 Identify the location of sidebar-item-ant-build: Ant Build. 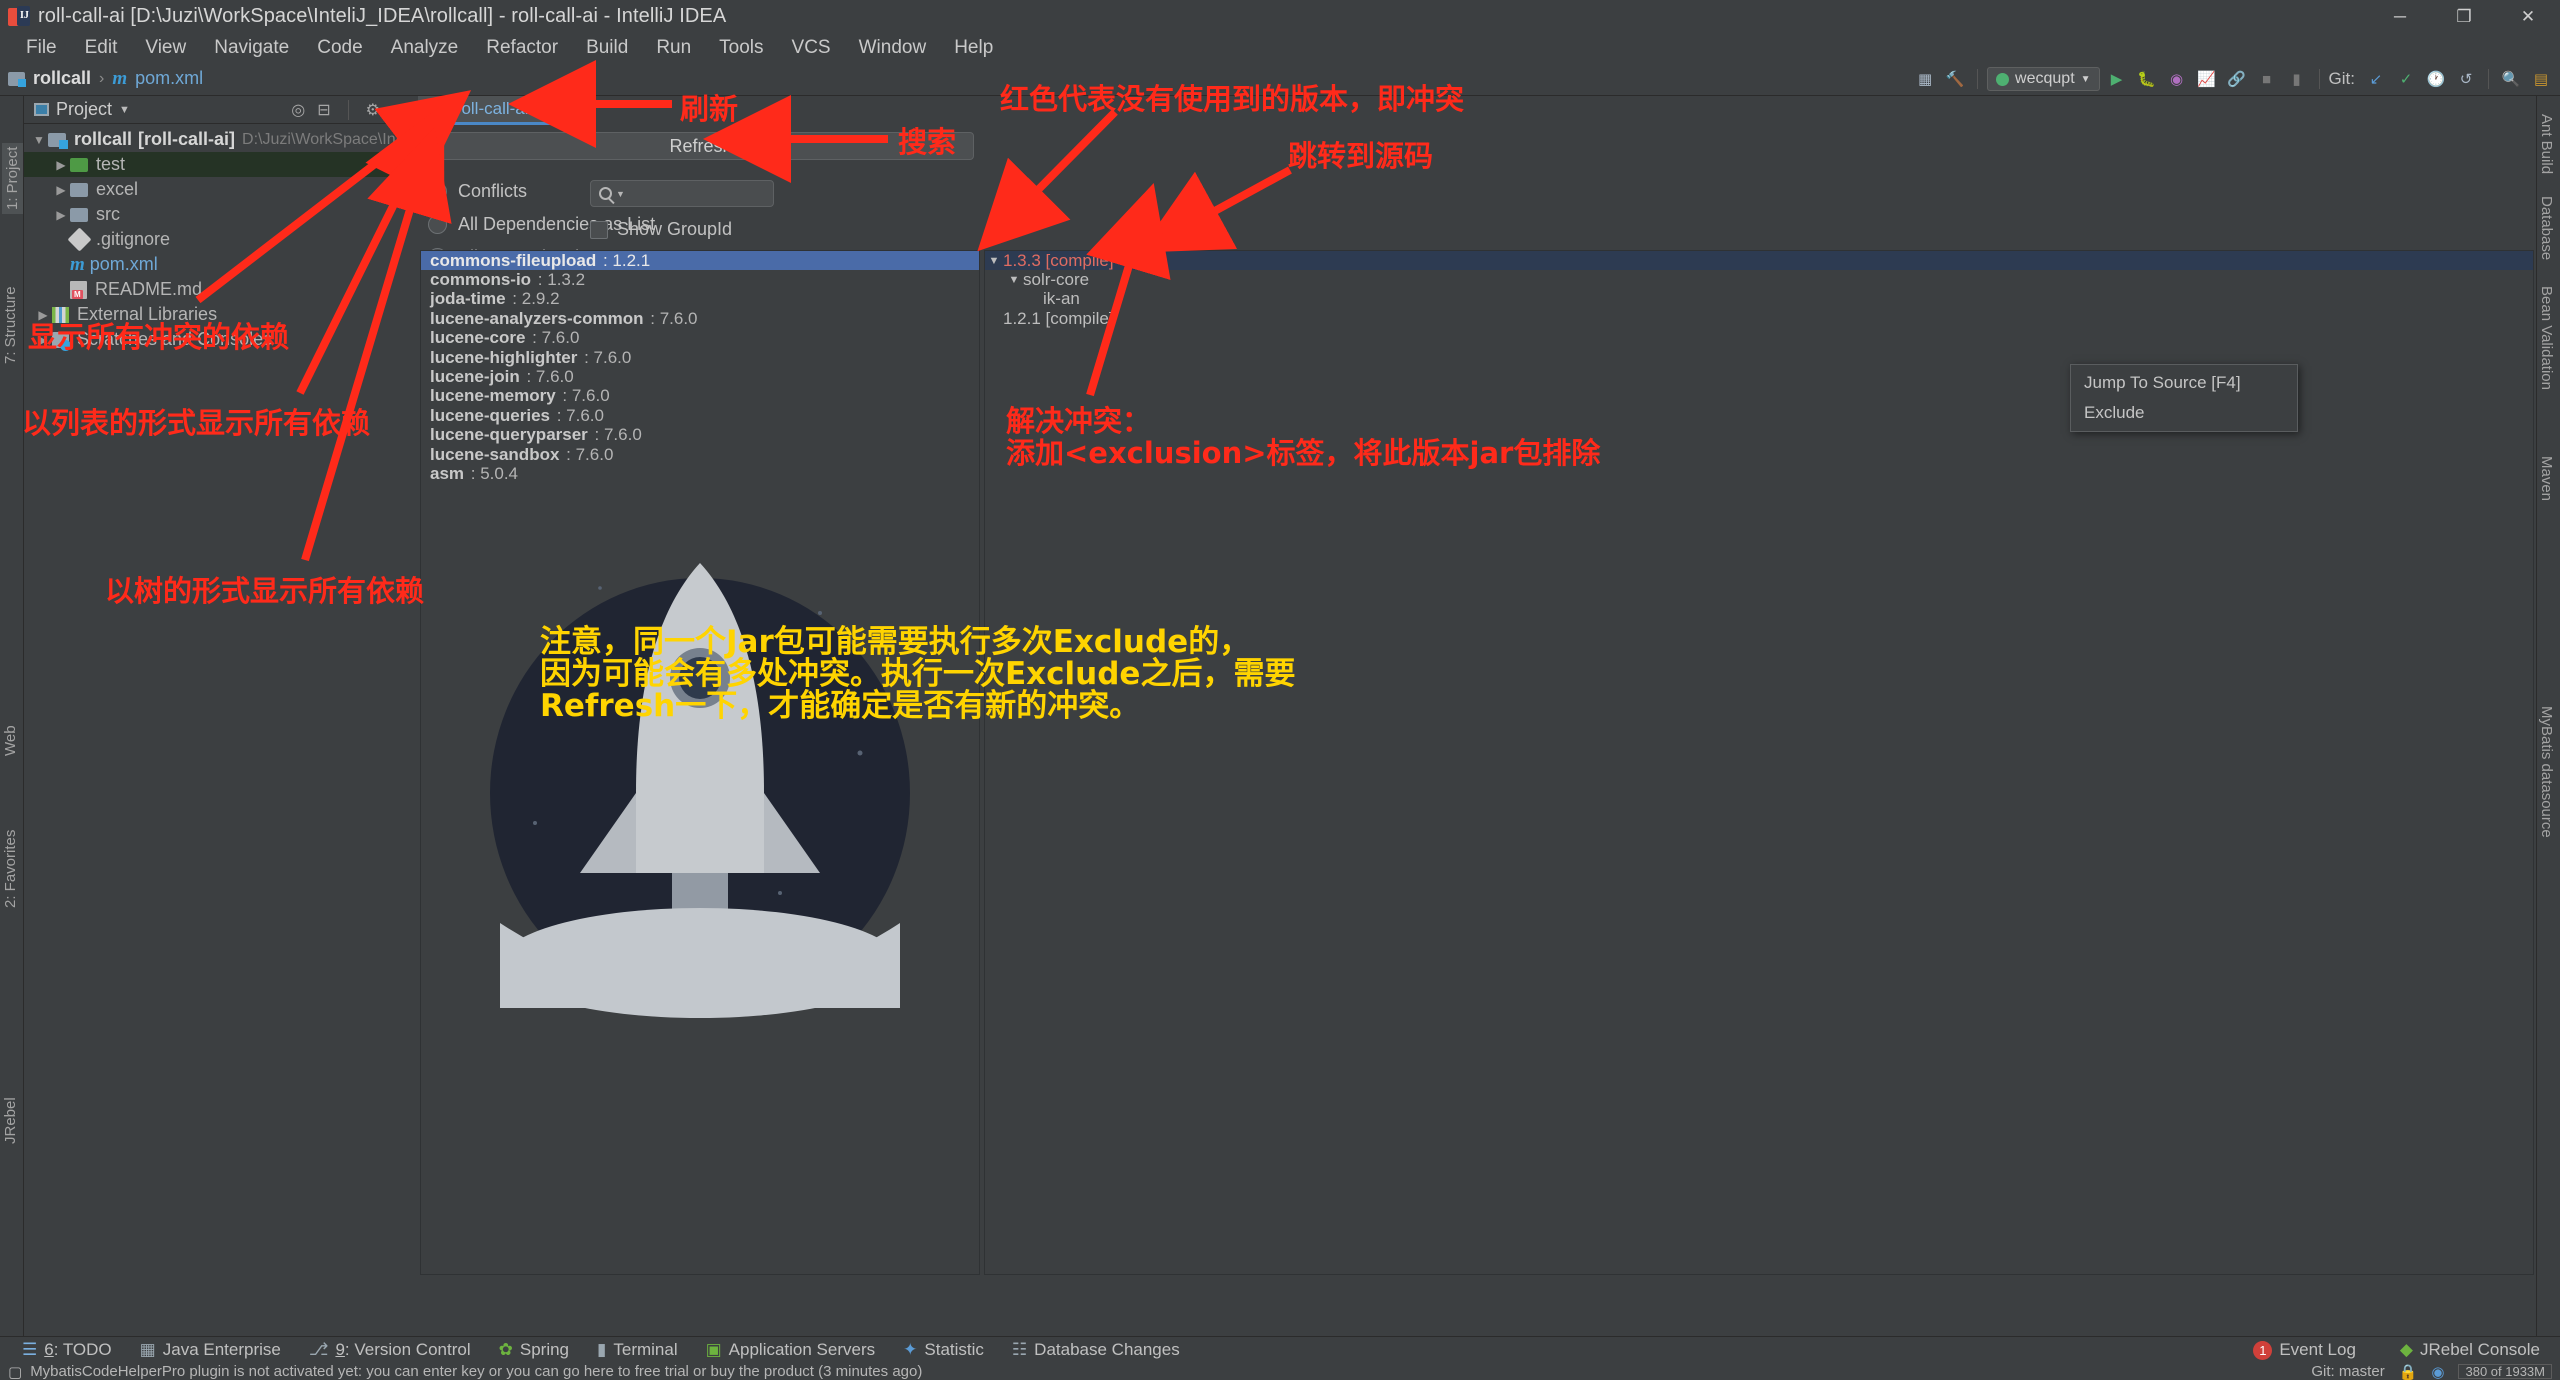
(2546, 144).